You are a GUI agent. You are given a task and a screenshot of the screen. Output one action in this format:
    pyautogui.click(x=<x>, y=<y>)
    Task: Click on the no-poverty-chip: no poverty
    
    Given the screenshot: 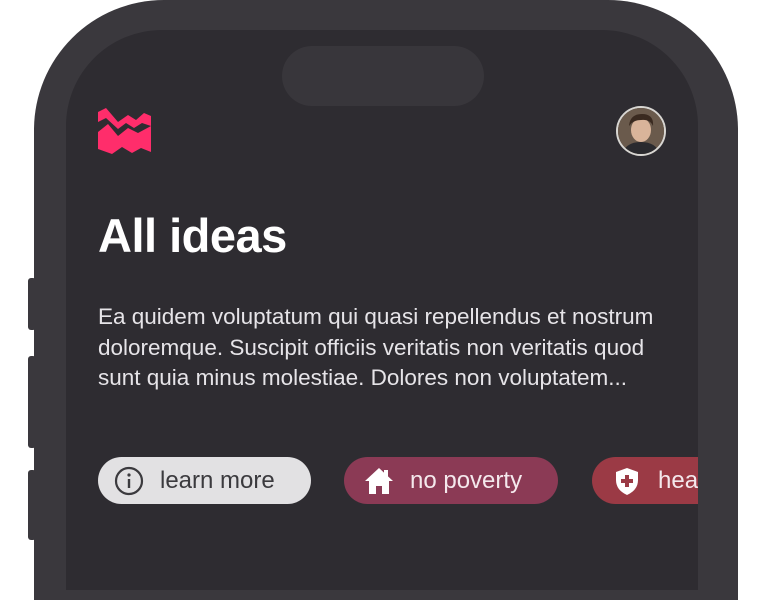 What is the action you would take?
    pyautogui.click(x=451, y=480)
    